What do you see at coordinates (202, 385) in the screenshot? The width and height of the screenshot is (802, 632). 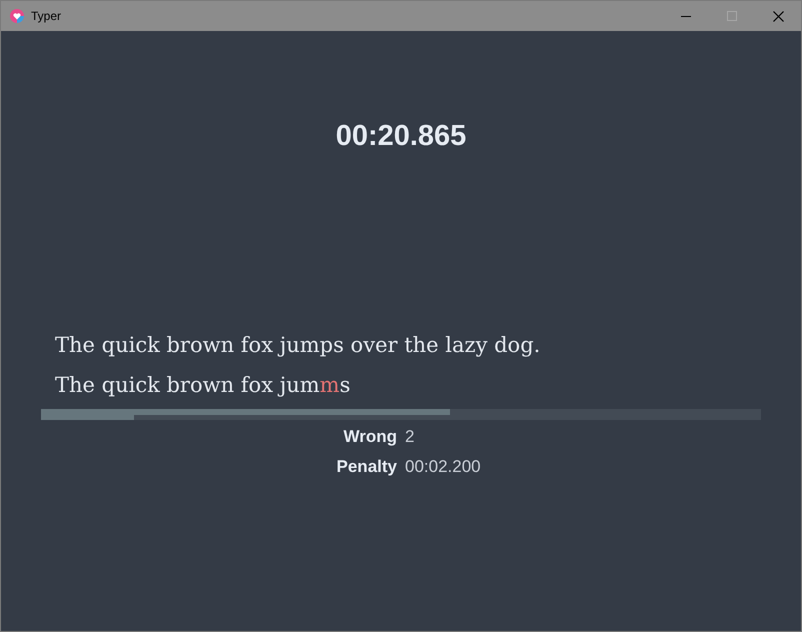 I see `typed-text: The quick brown fox jumms` at bounding box center [202, 385].